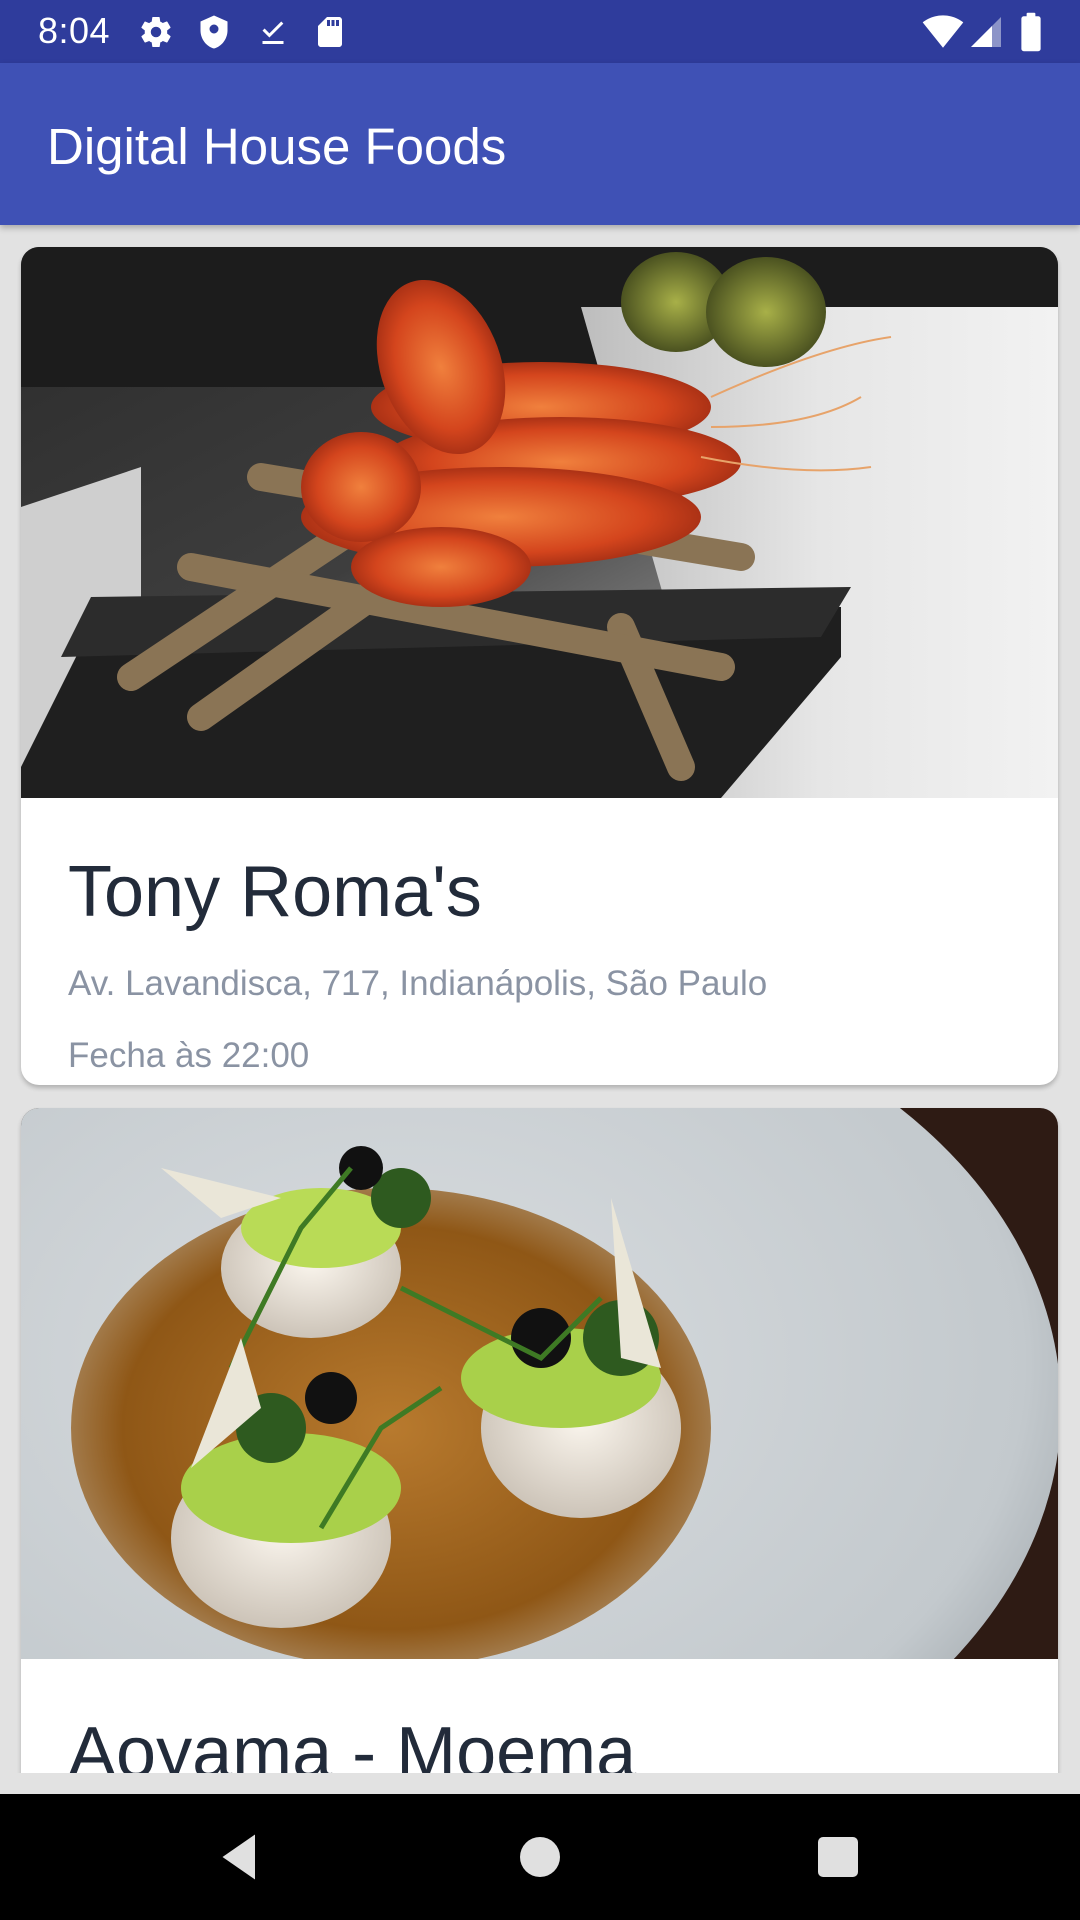 This screenshot has height=1920, width=1080. What do you see at coordinates (156, 32) in the screenshot?
I see `gear-icon` at bounding box center [156, 32].